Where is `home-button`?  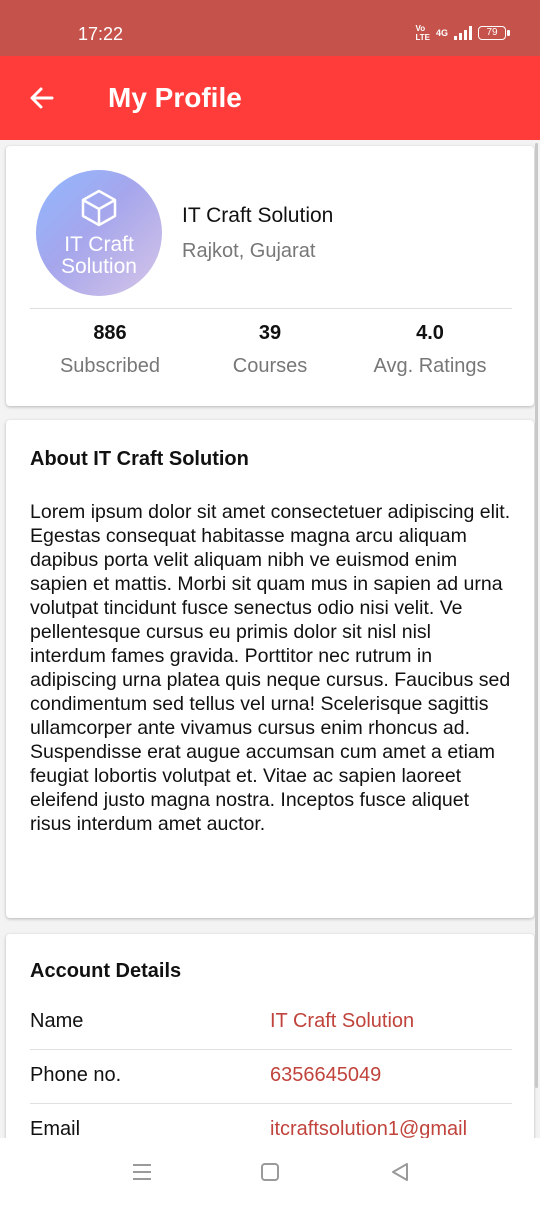
home-button is located at coordinates (270, 1172).